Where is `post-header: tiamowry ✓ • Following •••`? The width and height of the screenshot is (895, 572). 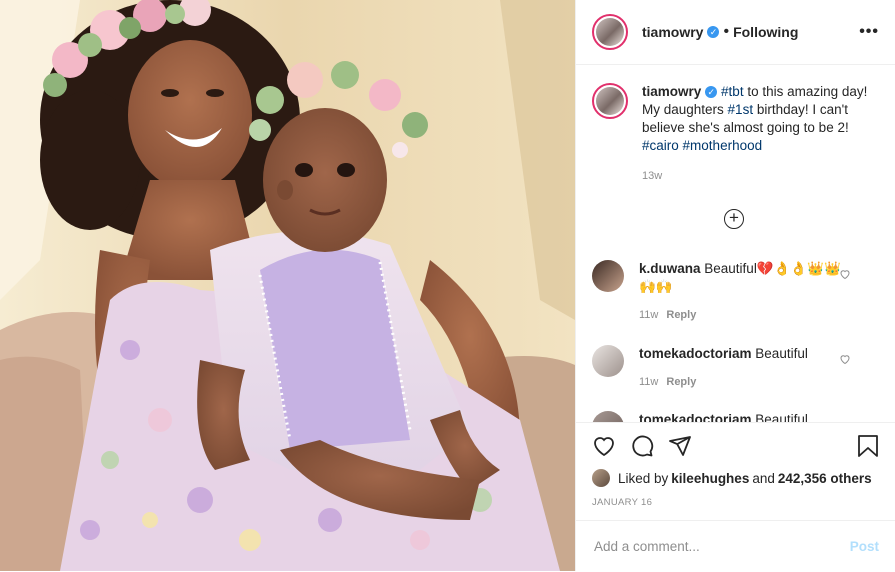 post-header: tiamowry ✓ • Following ••• is located at coordinates (735, 32).